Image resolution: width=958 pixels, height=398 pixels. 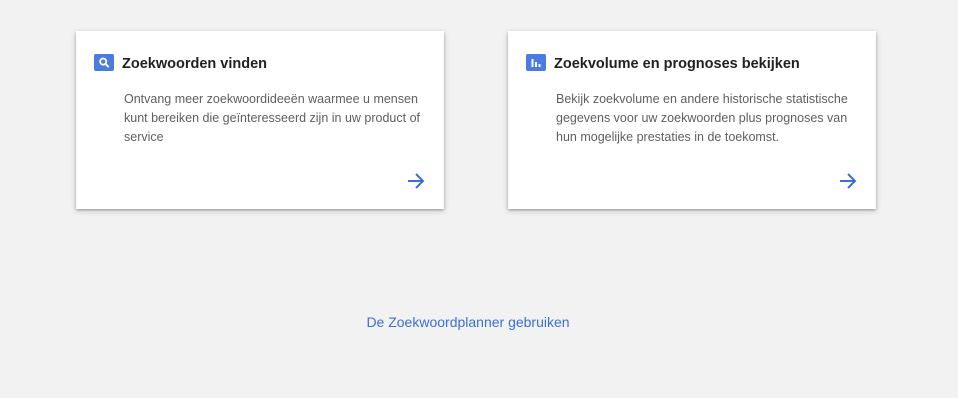 I want to click on card-title: Zoekwoorden vinden, so click(x=195, y=64).